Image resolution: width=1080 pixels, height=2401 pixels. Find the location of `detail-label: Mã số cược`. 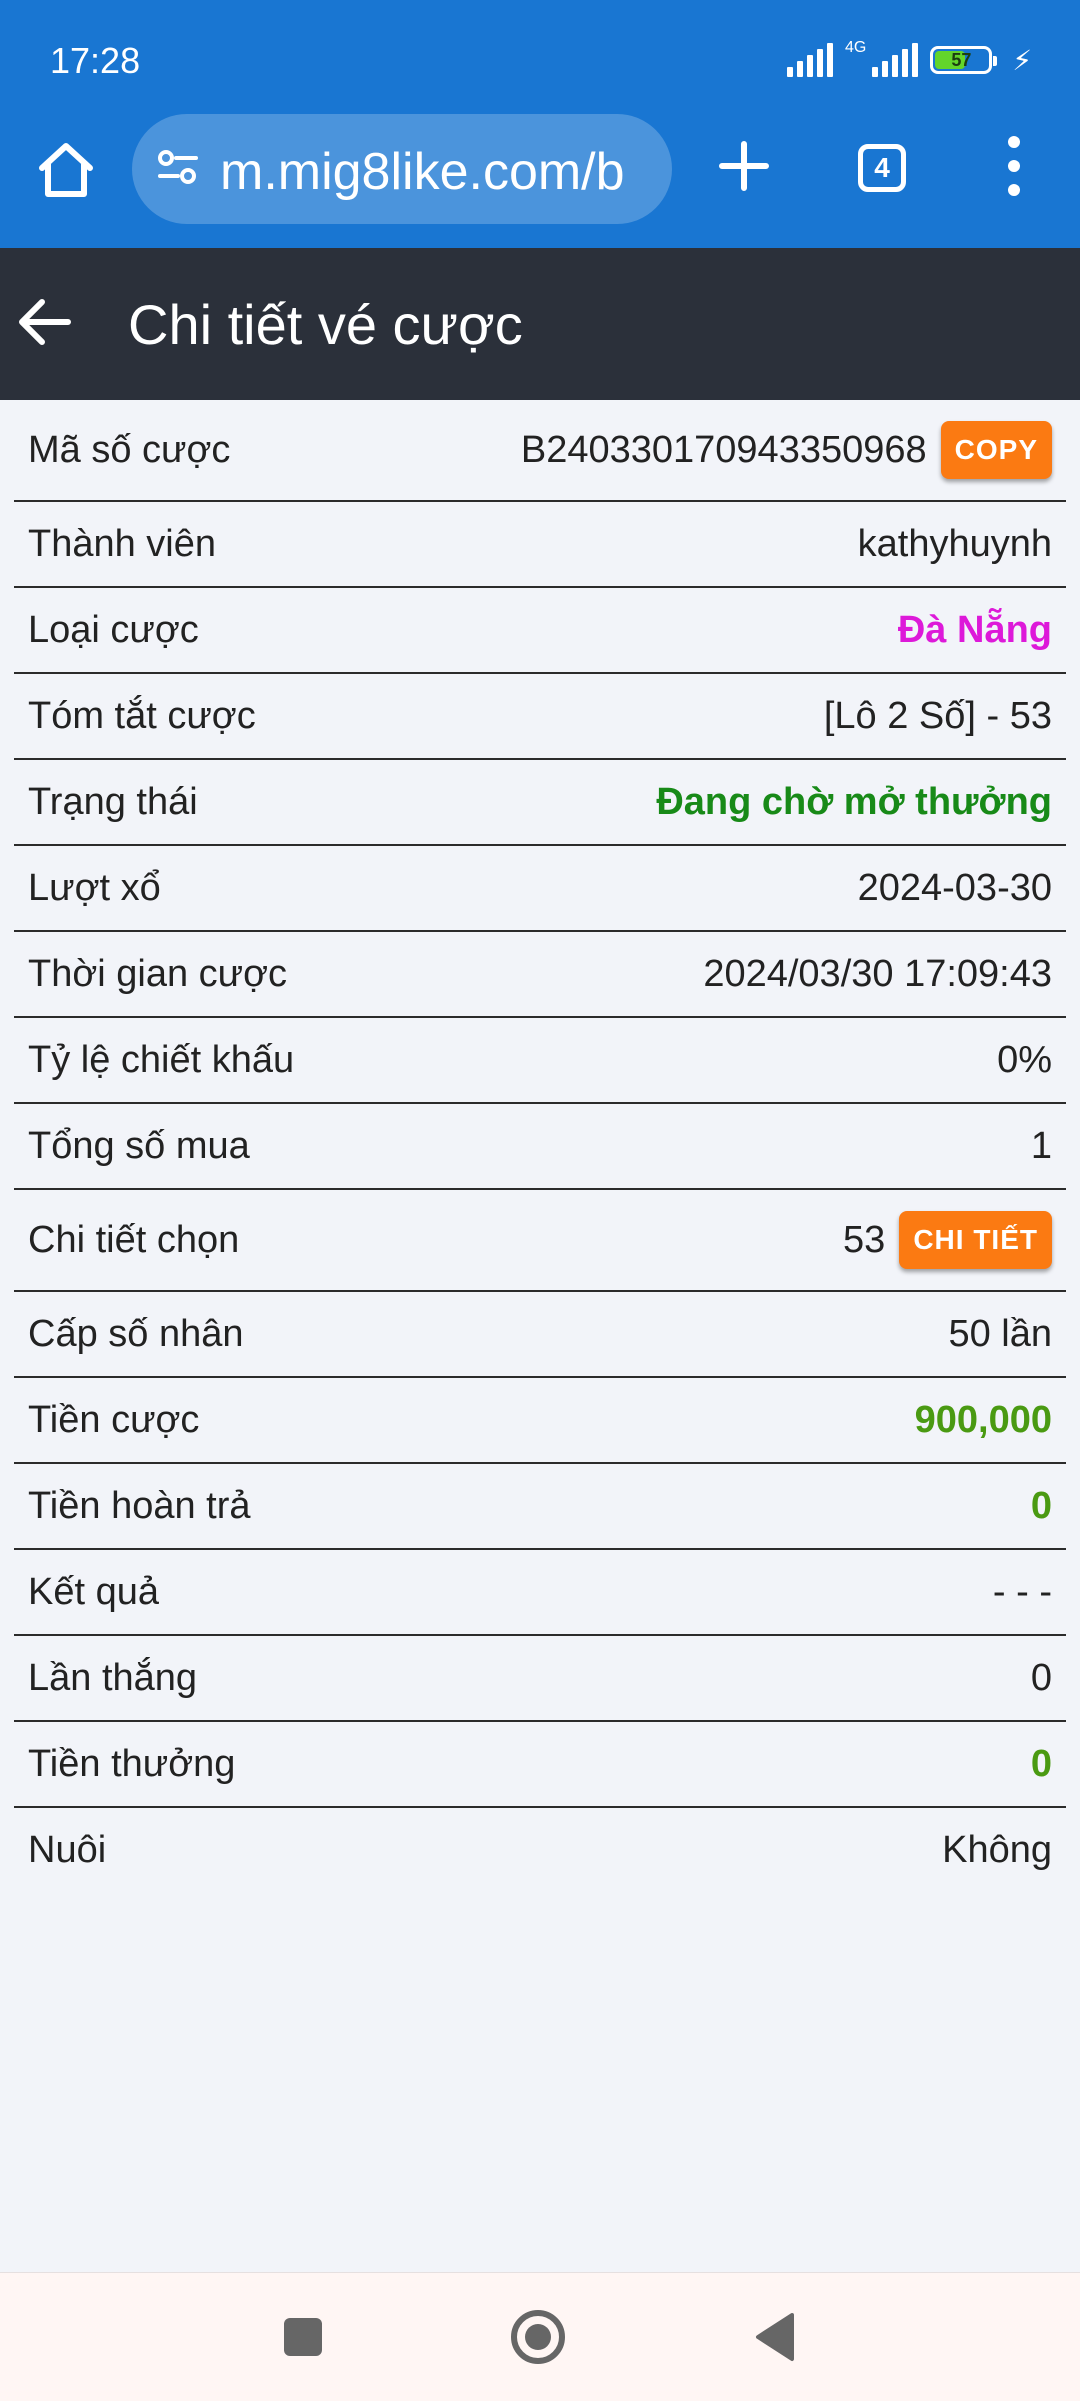

detail-label: Mã số cược is located at coordinates (129, 449).